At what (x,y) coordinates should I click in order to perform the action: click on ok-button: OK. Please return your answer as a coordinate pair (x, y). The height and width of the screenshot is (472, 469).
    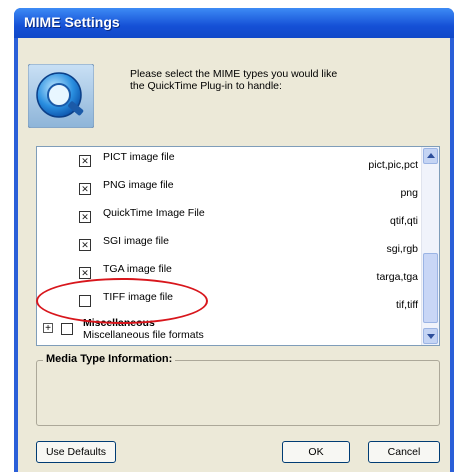
    Looking at the image, I should click on (316, 452).